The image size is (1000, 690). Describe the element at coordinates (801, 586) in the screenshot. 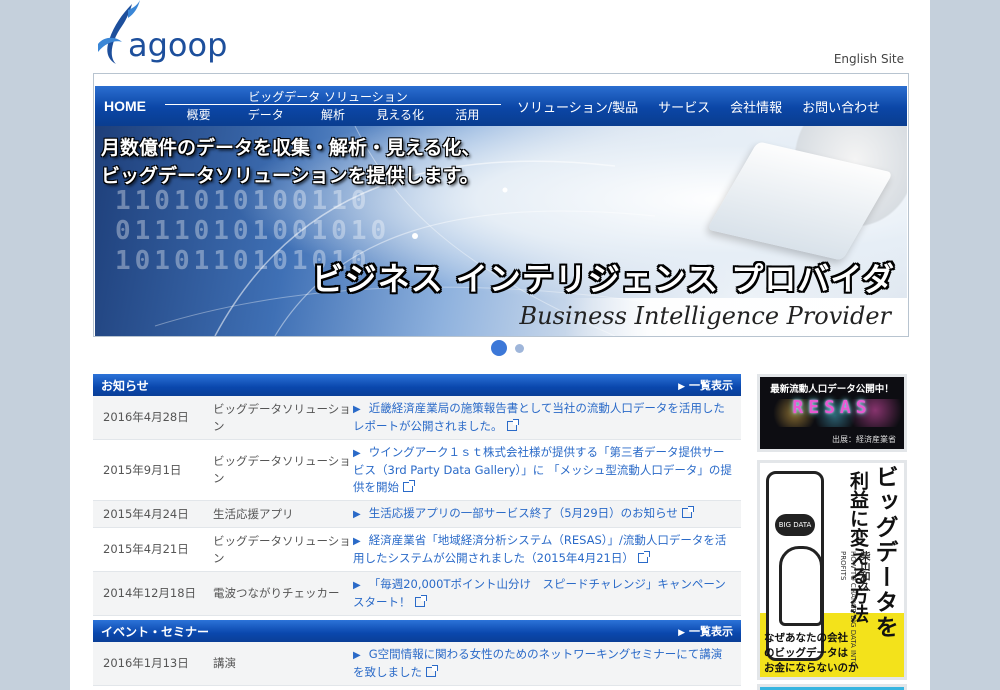

I see `book-hand-illustration` at that location.